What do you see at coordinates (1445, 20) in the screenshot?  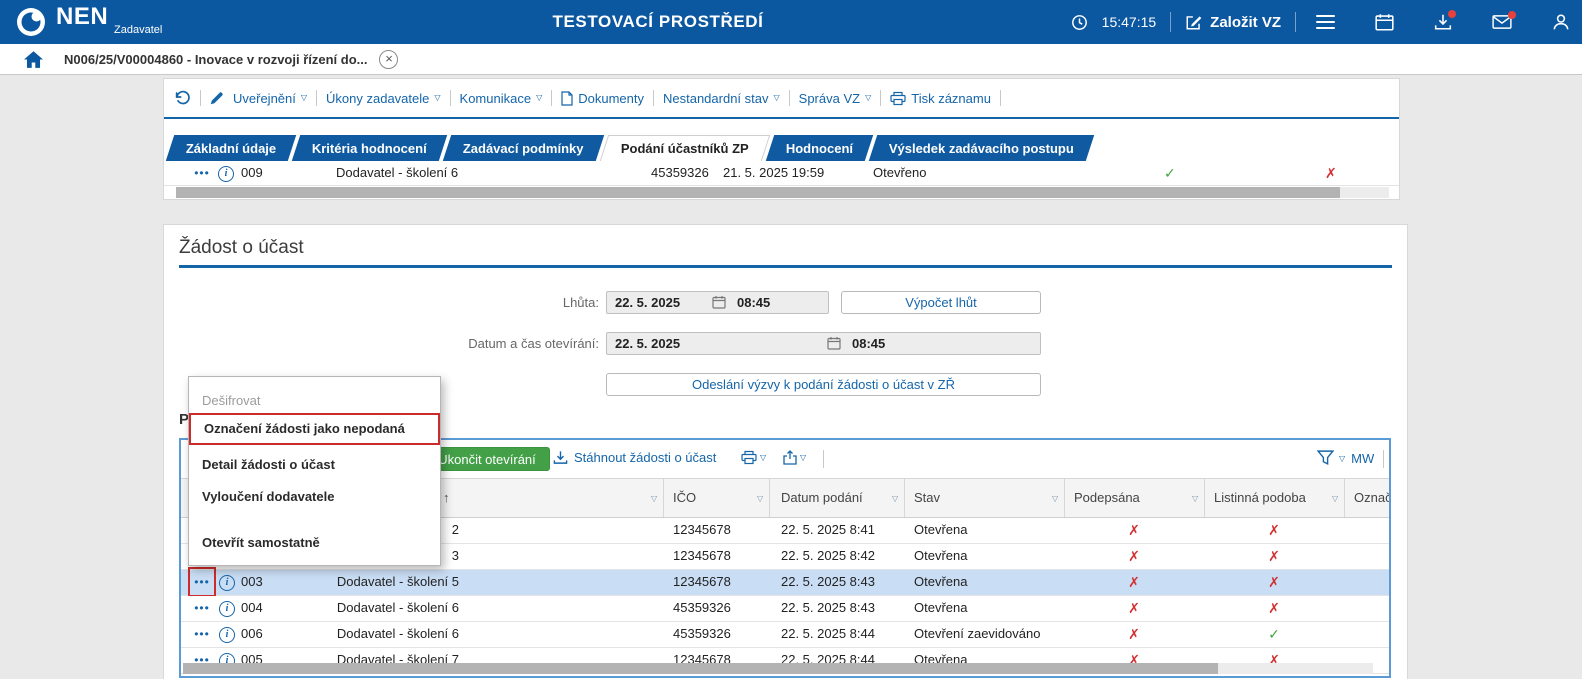 I see `downloads-button` at bounding box center [1445, 20].